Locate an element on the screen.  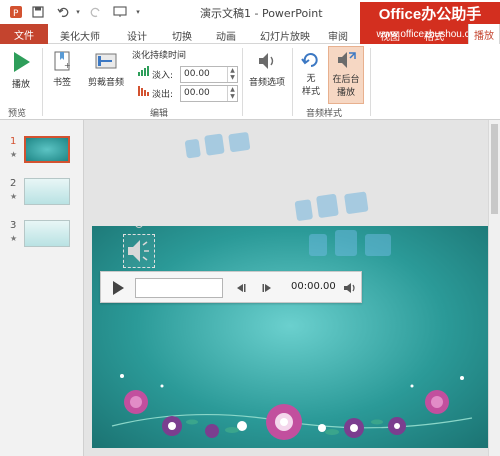
fade-in-label: 淡入: is located at coordinates (163, 76).